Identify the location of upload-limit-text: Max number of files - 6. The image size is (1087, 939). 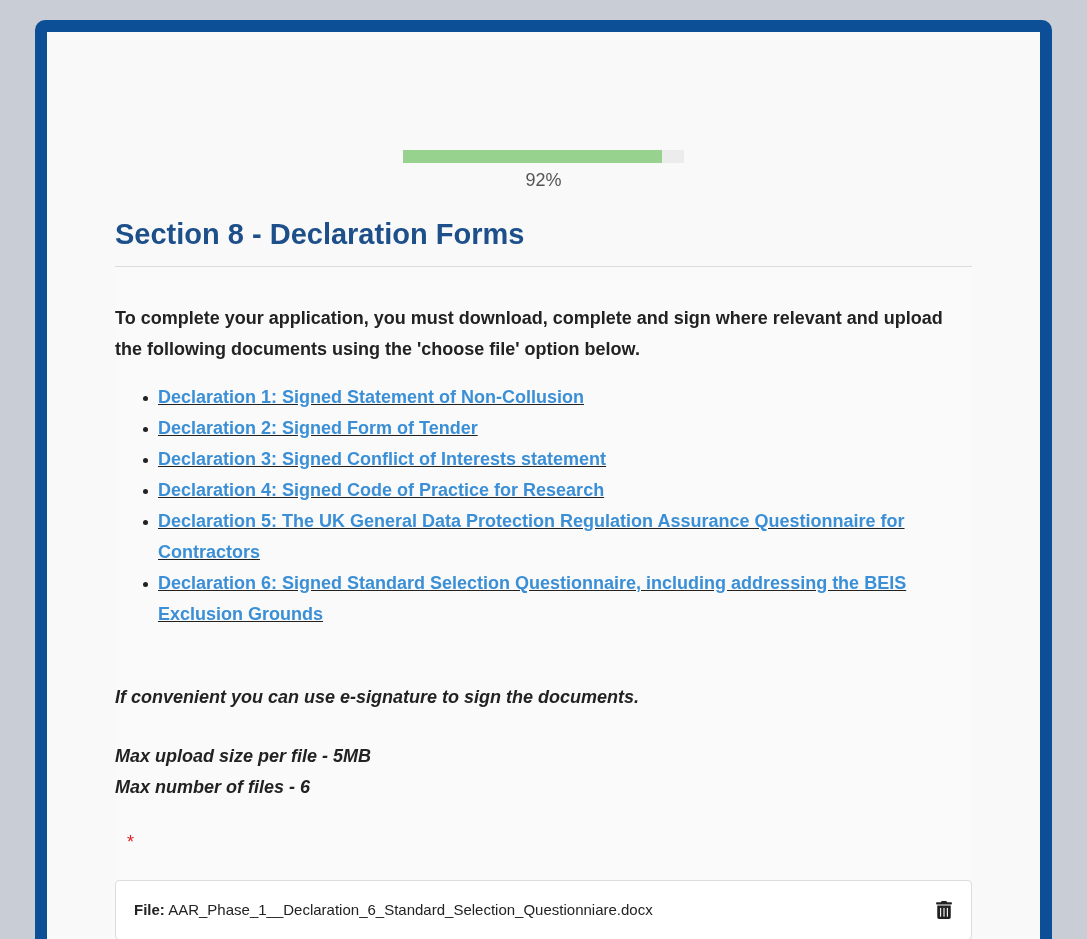
(213, 787).